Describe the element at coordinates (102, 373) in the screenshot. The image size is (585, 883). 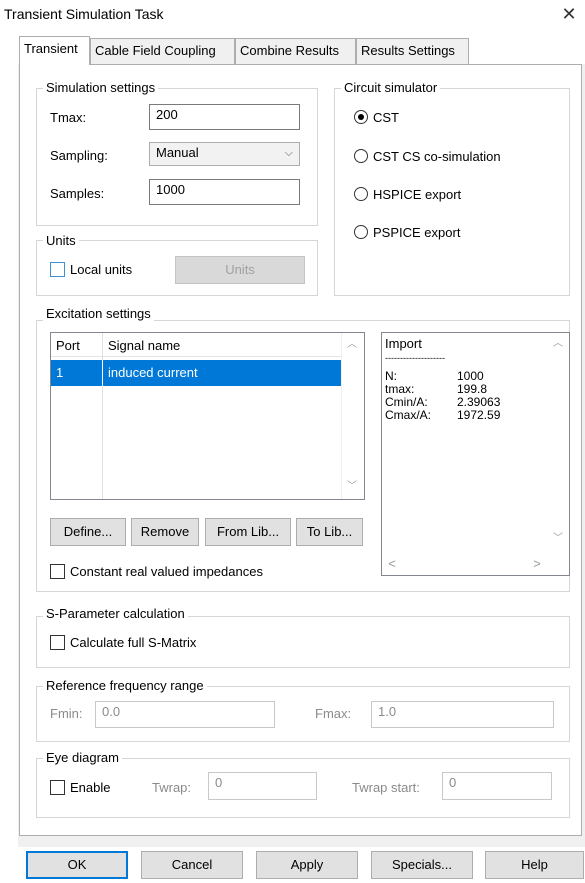
I see `row-cell-divider` at that location.